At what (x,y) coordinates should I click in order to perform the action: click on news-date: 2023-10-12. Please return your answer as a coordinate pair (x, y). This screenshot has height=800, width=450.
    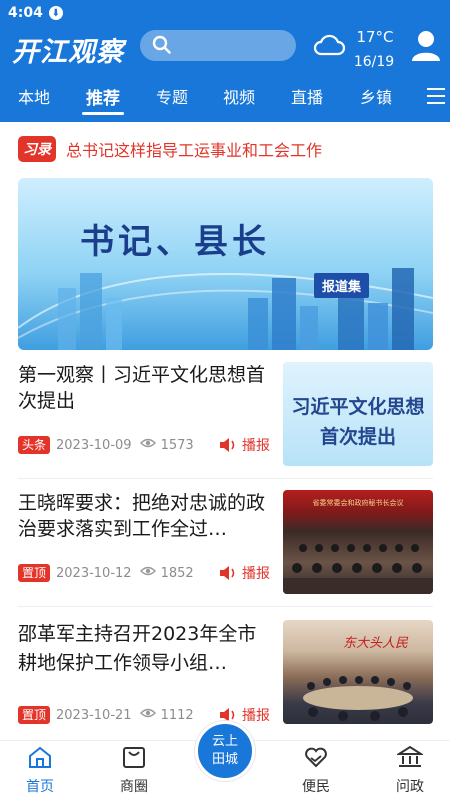
    Looking at the image, I should click on (94, 573).